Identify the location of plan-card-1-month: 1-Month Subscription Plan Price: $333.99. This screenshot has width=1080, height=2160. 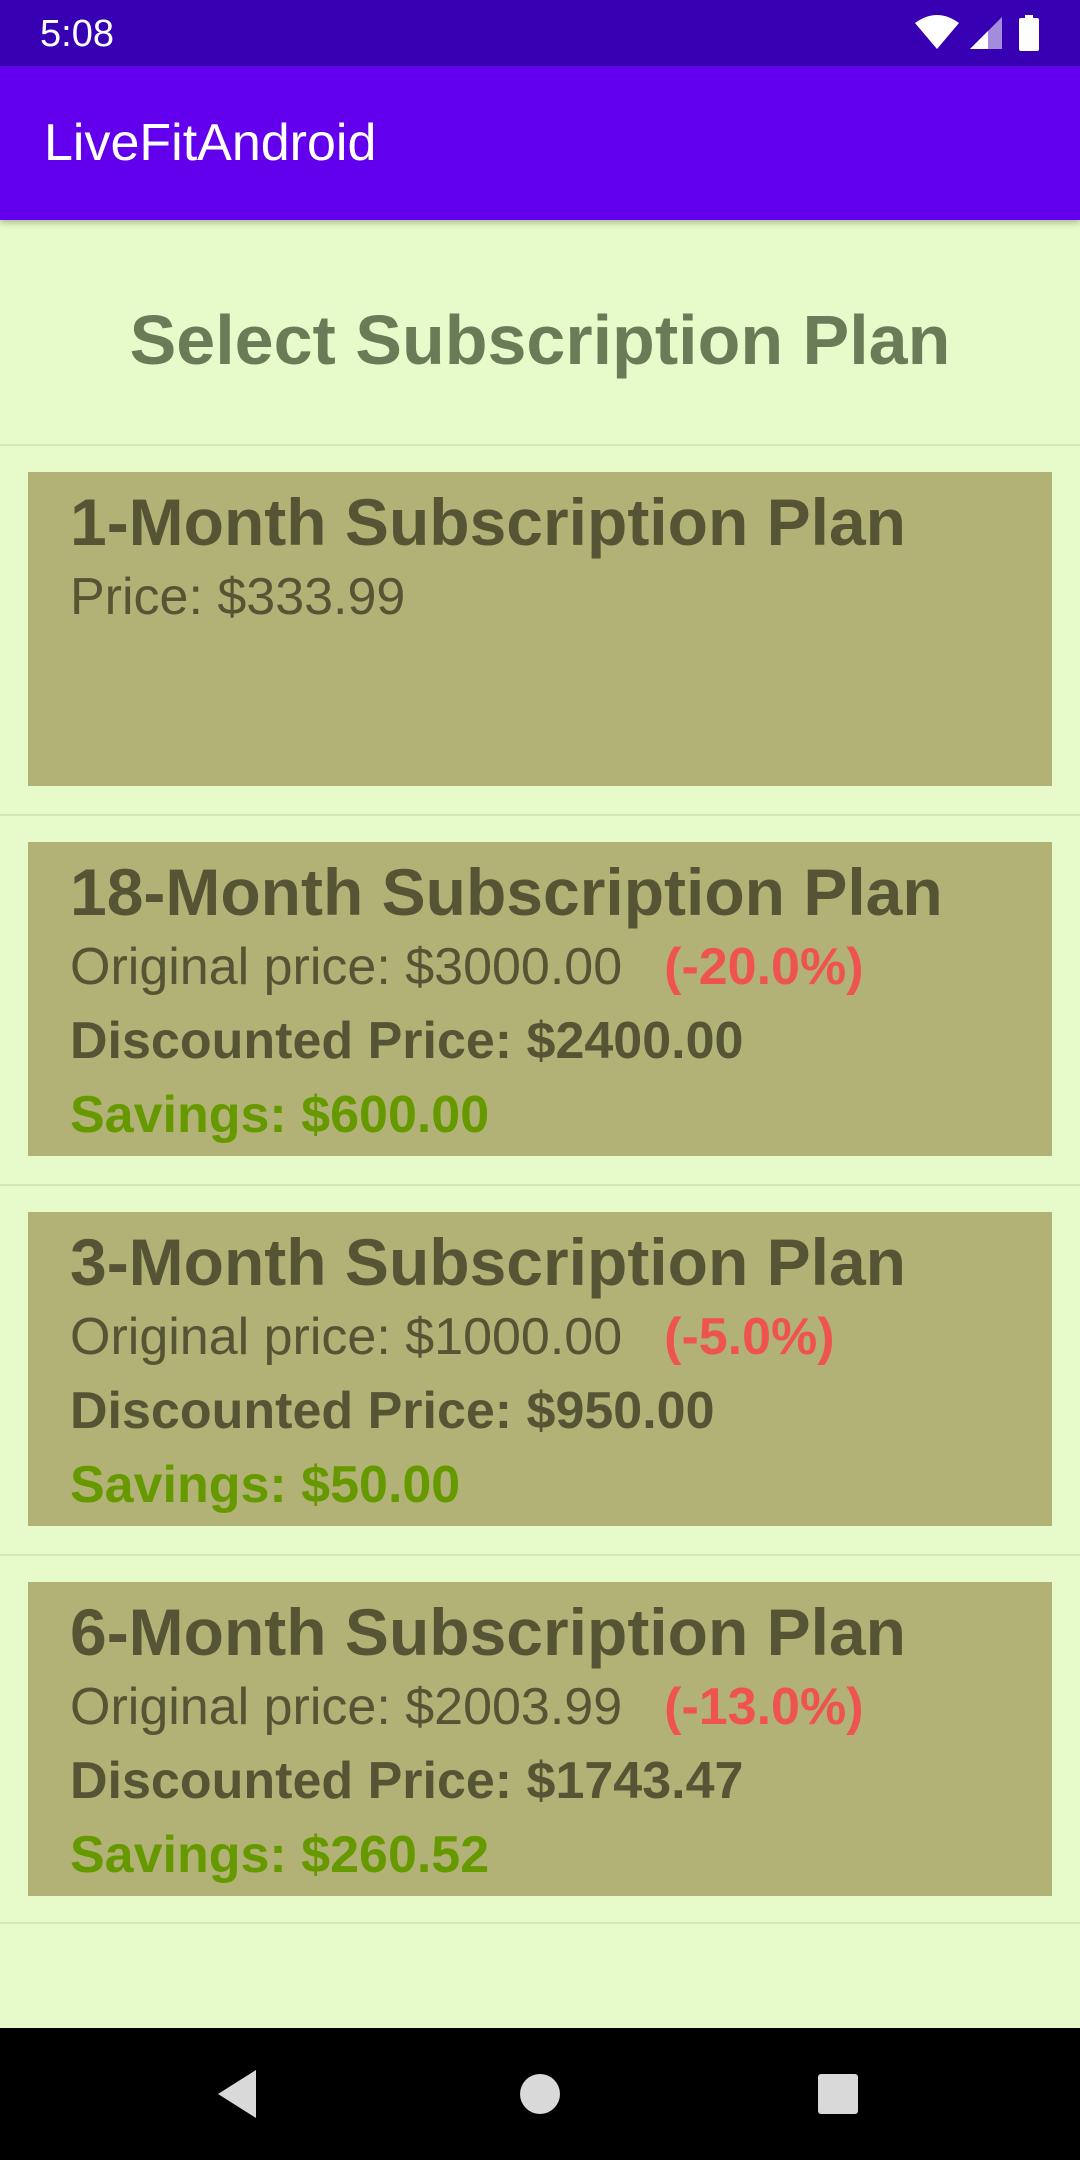
(540, 629).